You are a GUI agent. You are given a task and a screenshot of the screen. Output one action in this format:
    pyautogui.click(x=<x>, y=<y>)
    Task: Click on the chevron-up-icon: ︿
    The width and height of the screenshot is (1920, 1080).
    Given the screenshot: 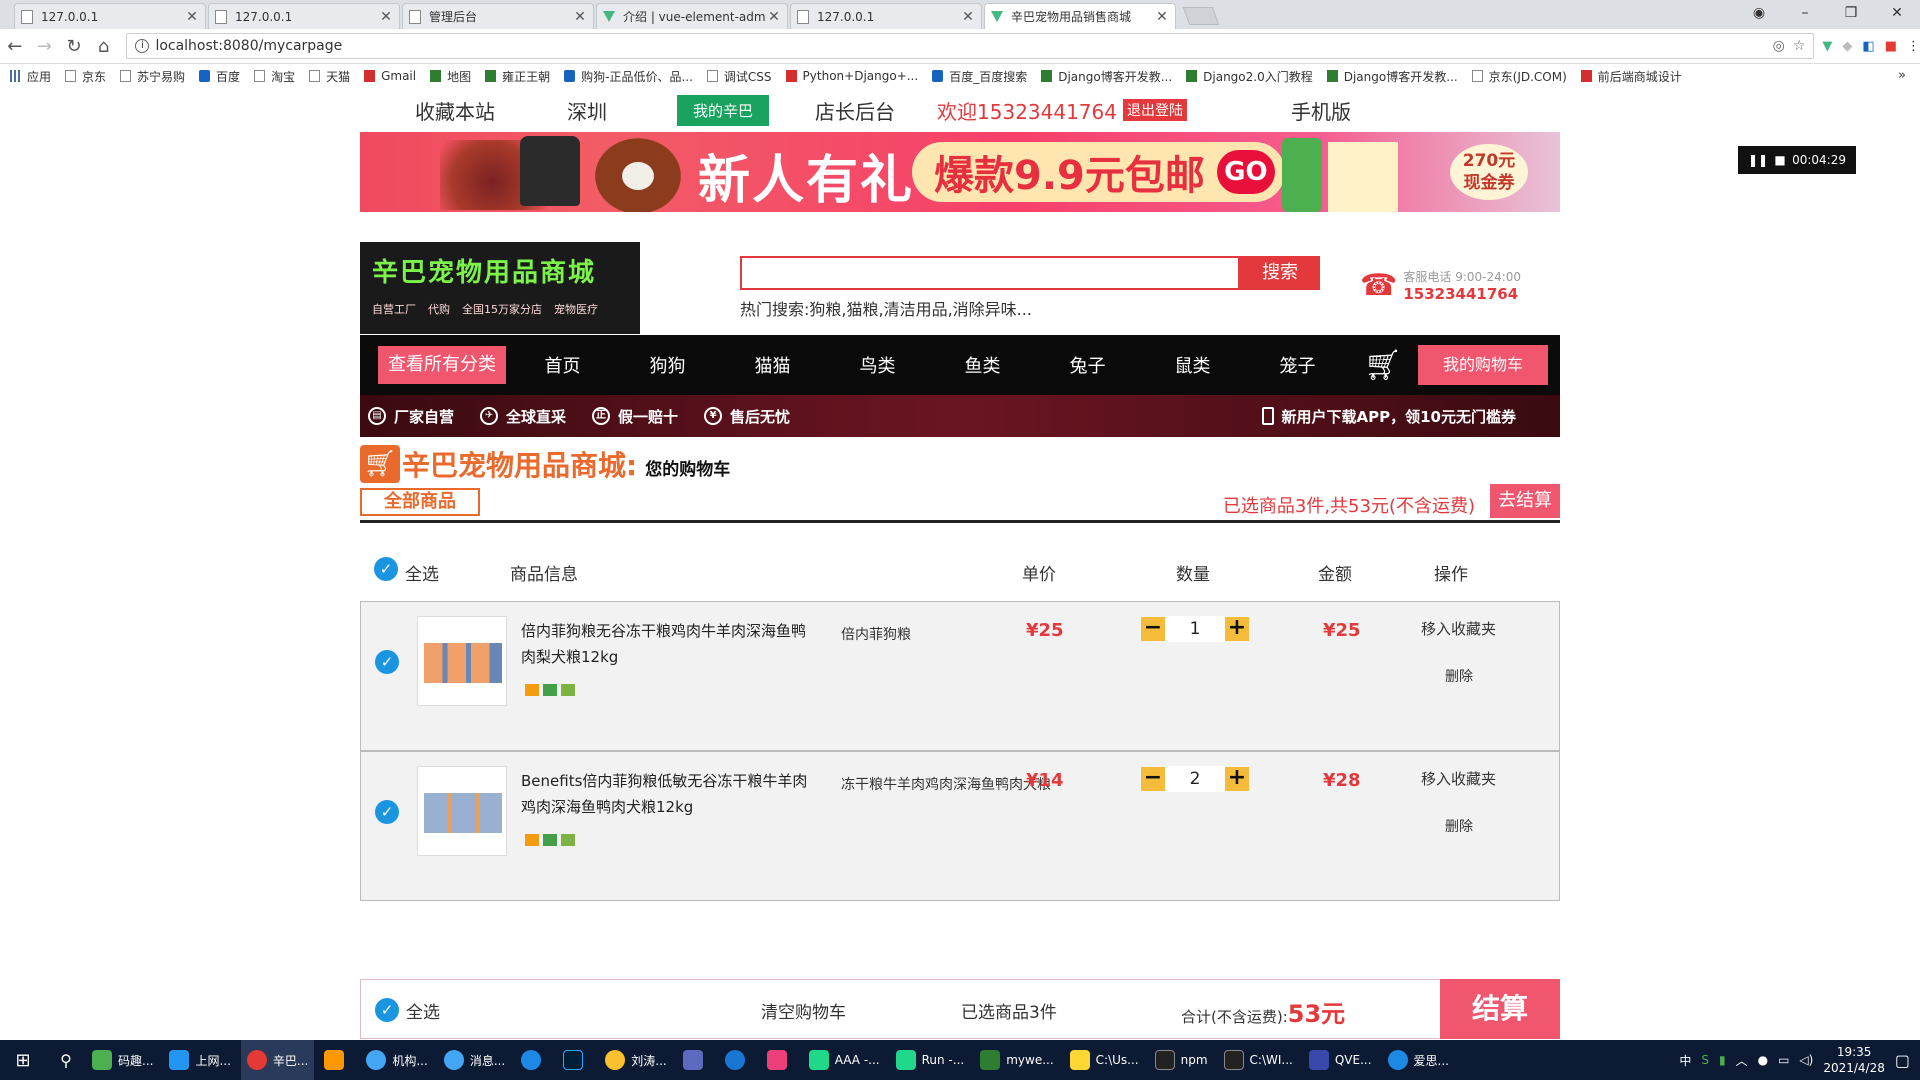 What is the action you would take?
    pyautogui.click(x=1742, y=1060)
    